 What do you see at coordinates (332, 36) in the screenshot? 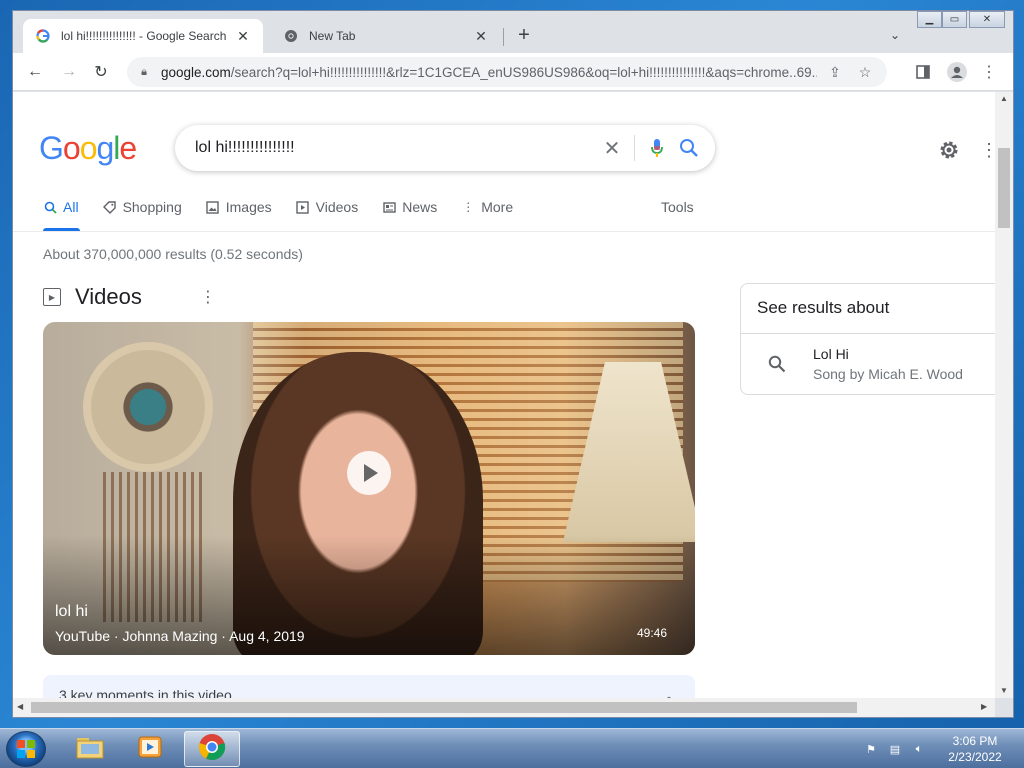
I see `tab-title: New Tab` at bounding box center [332, 36].